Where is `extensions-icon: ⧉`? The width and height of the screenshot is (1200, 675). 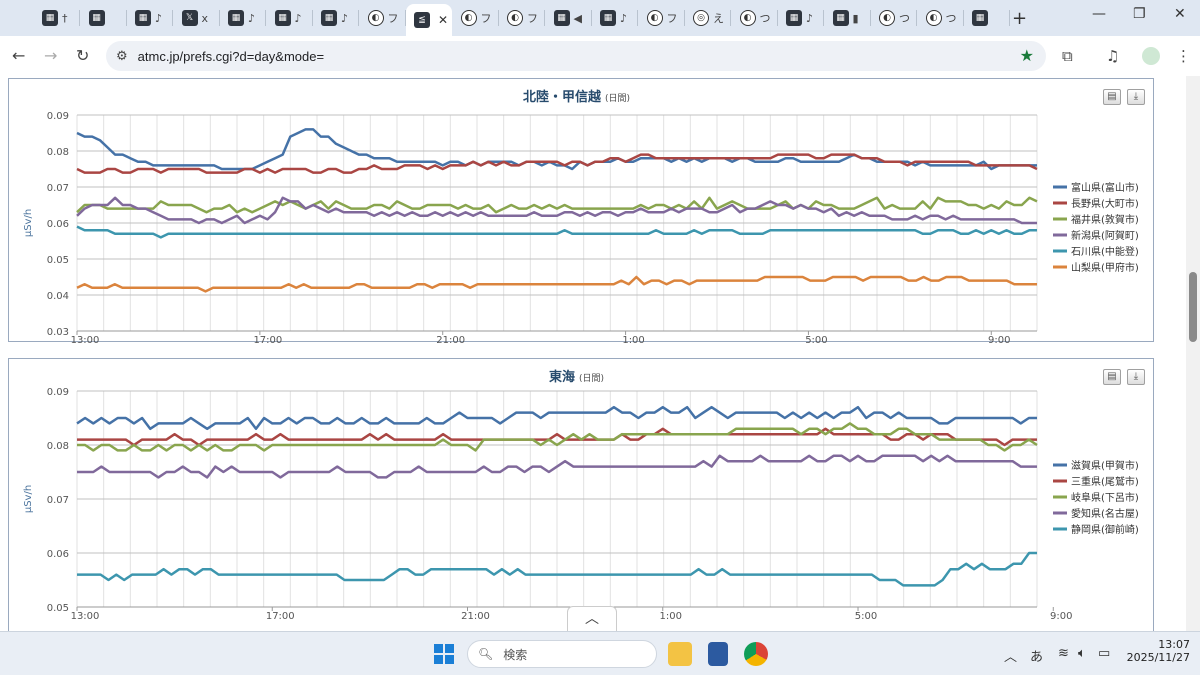 extensions-icon: ⧉ is located at coordinates (1067, 56).